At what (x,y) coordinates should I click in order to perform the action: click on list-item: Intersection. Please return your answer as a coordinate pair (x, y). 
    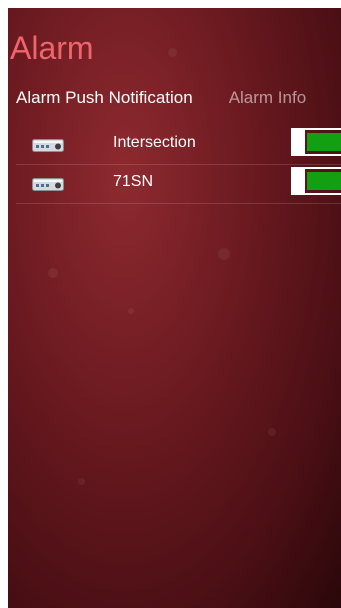
    Looking at the image, I should click on (178, 145).